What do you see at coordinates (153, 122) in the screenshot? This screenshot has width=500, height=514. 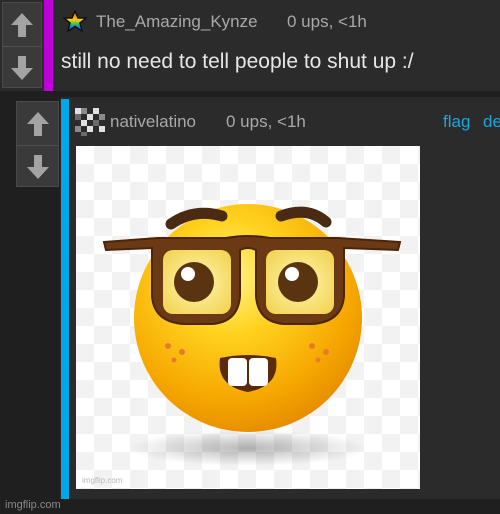 I see `comment-2-username: nativelatino` at bounding box center [153, 122].